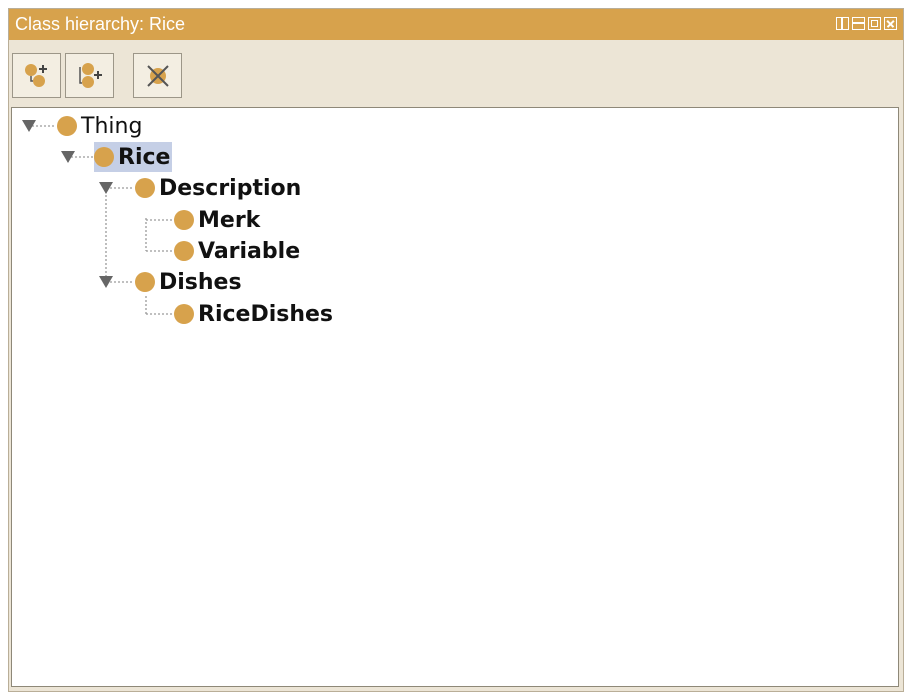 This screenshot has height=697, width=913. What do you see at coordinates (866, 25) in the screenshot?
I see `window-controls` at bounding box center [866, 25].